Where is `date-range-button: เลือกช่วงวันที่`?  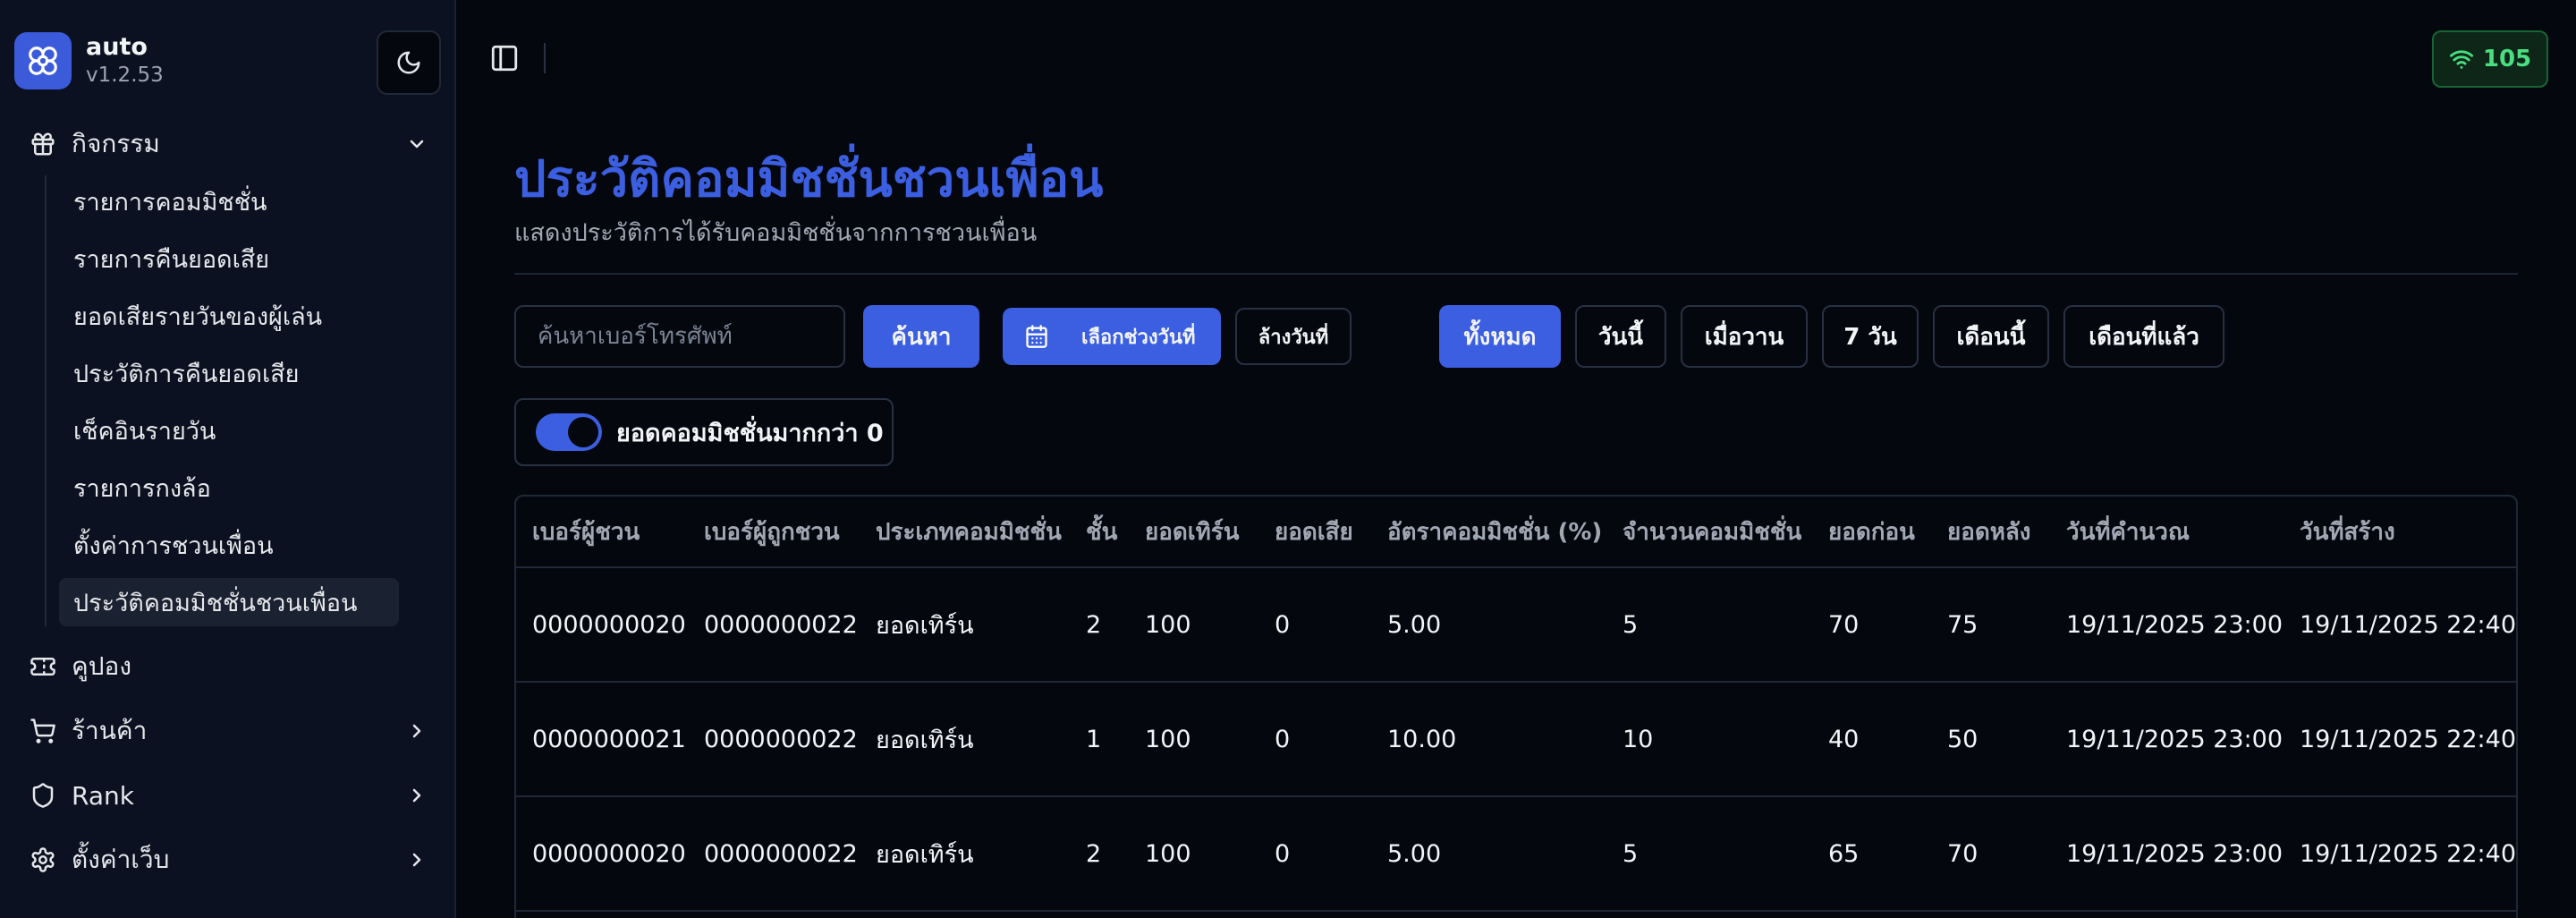
date-range-button: เลือกช่วงวันที่ is located at coordinates (1112, 337).